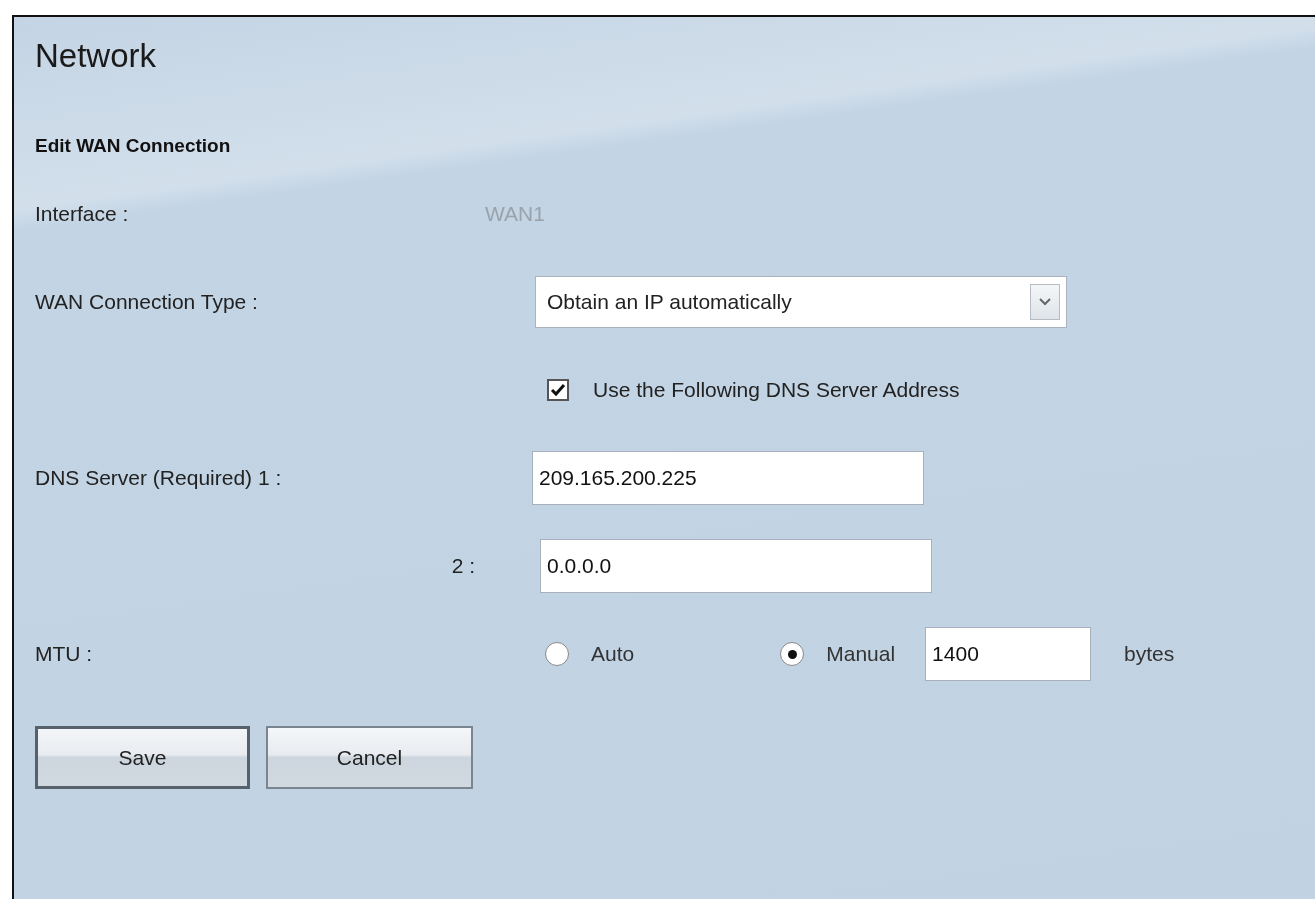 The height and width of the screenshot is (899, 1315). What do you see at coordinates (64, 654) in the screenshot?
I see `field-label: MTU :` at bounding box center [64, 654].